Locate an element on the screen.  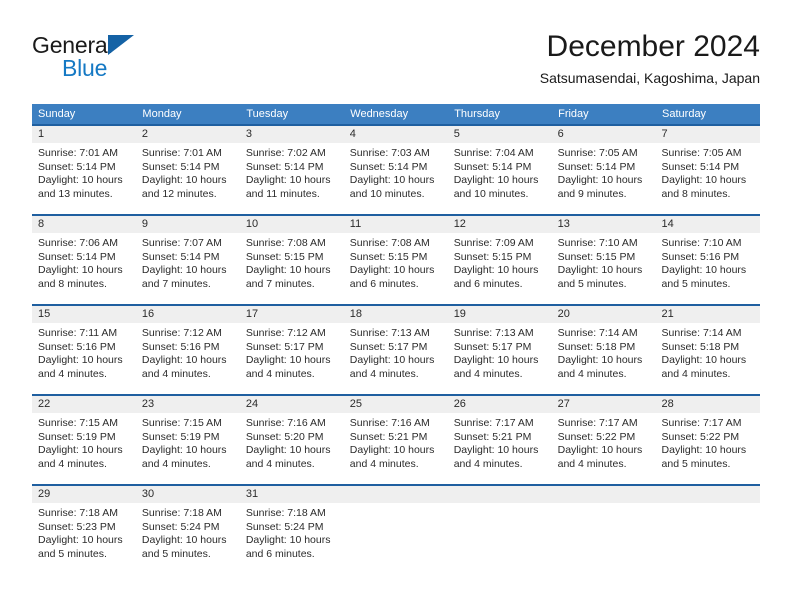
day-number: 18 is located at coordinates (395, 314).